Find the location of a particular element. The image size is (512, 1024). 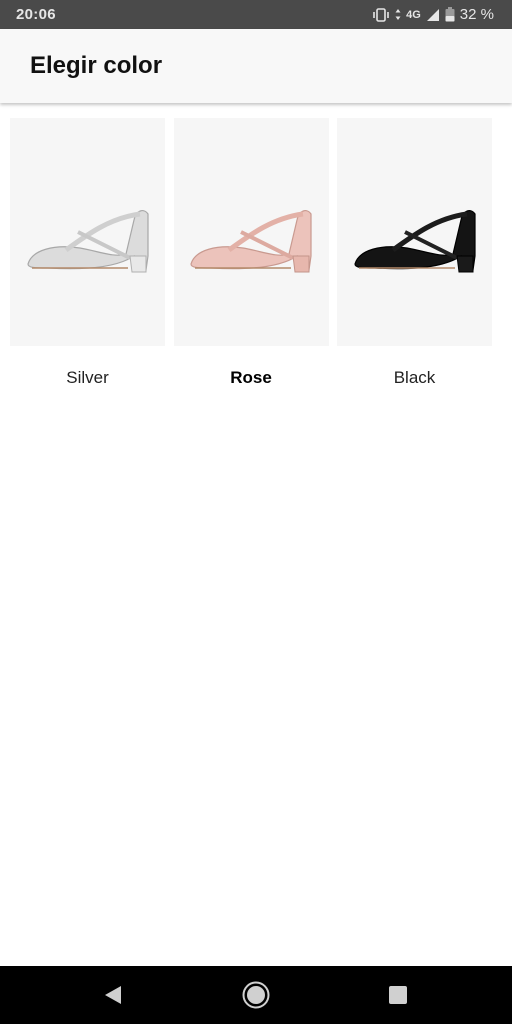

status-time: 20:06 is located at coordinates (36, 14).